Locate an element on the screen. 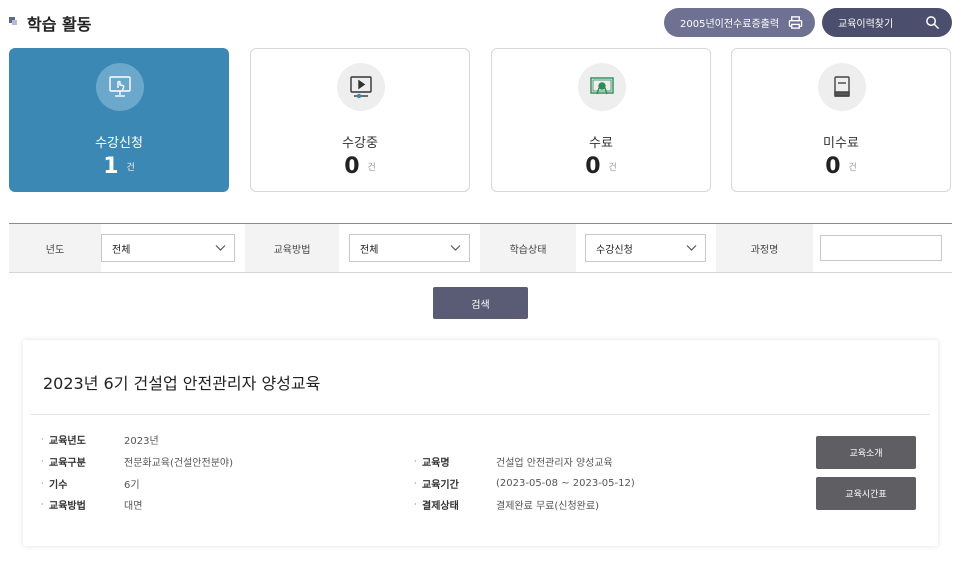 Image resolution: width=966 pixels, height=562 pixels. touch-screen-icon is located at coordinates (120, 86).